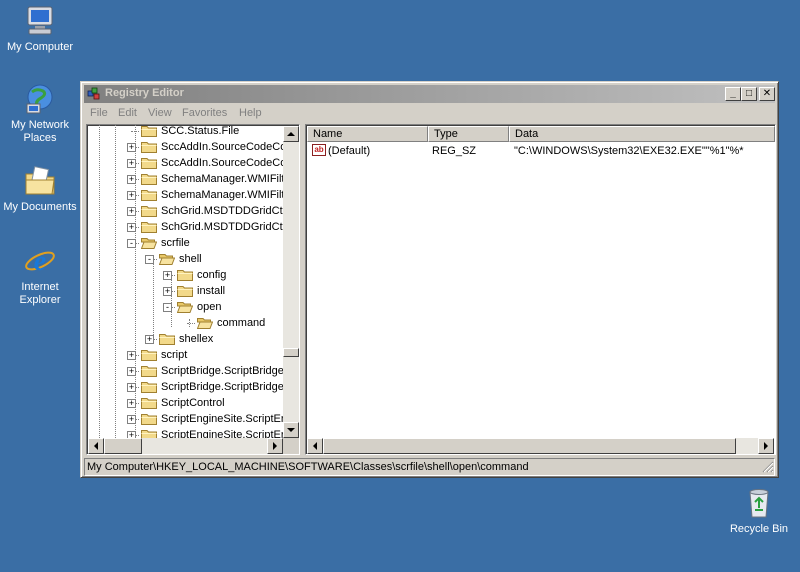  What do you see at coordinates (99, 113) in the screenshot?
I see `menu-file: File` at bounding box center [99, 113].